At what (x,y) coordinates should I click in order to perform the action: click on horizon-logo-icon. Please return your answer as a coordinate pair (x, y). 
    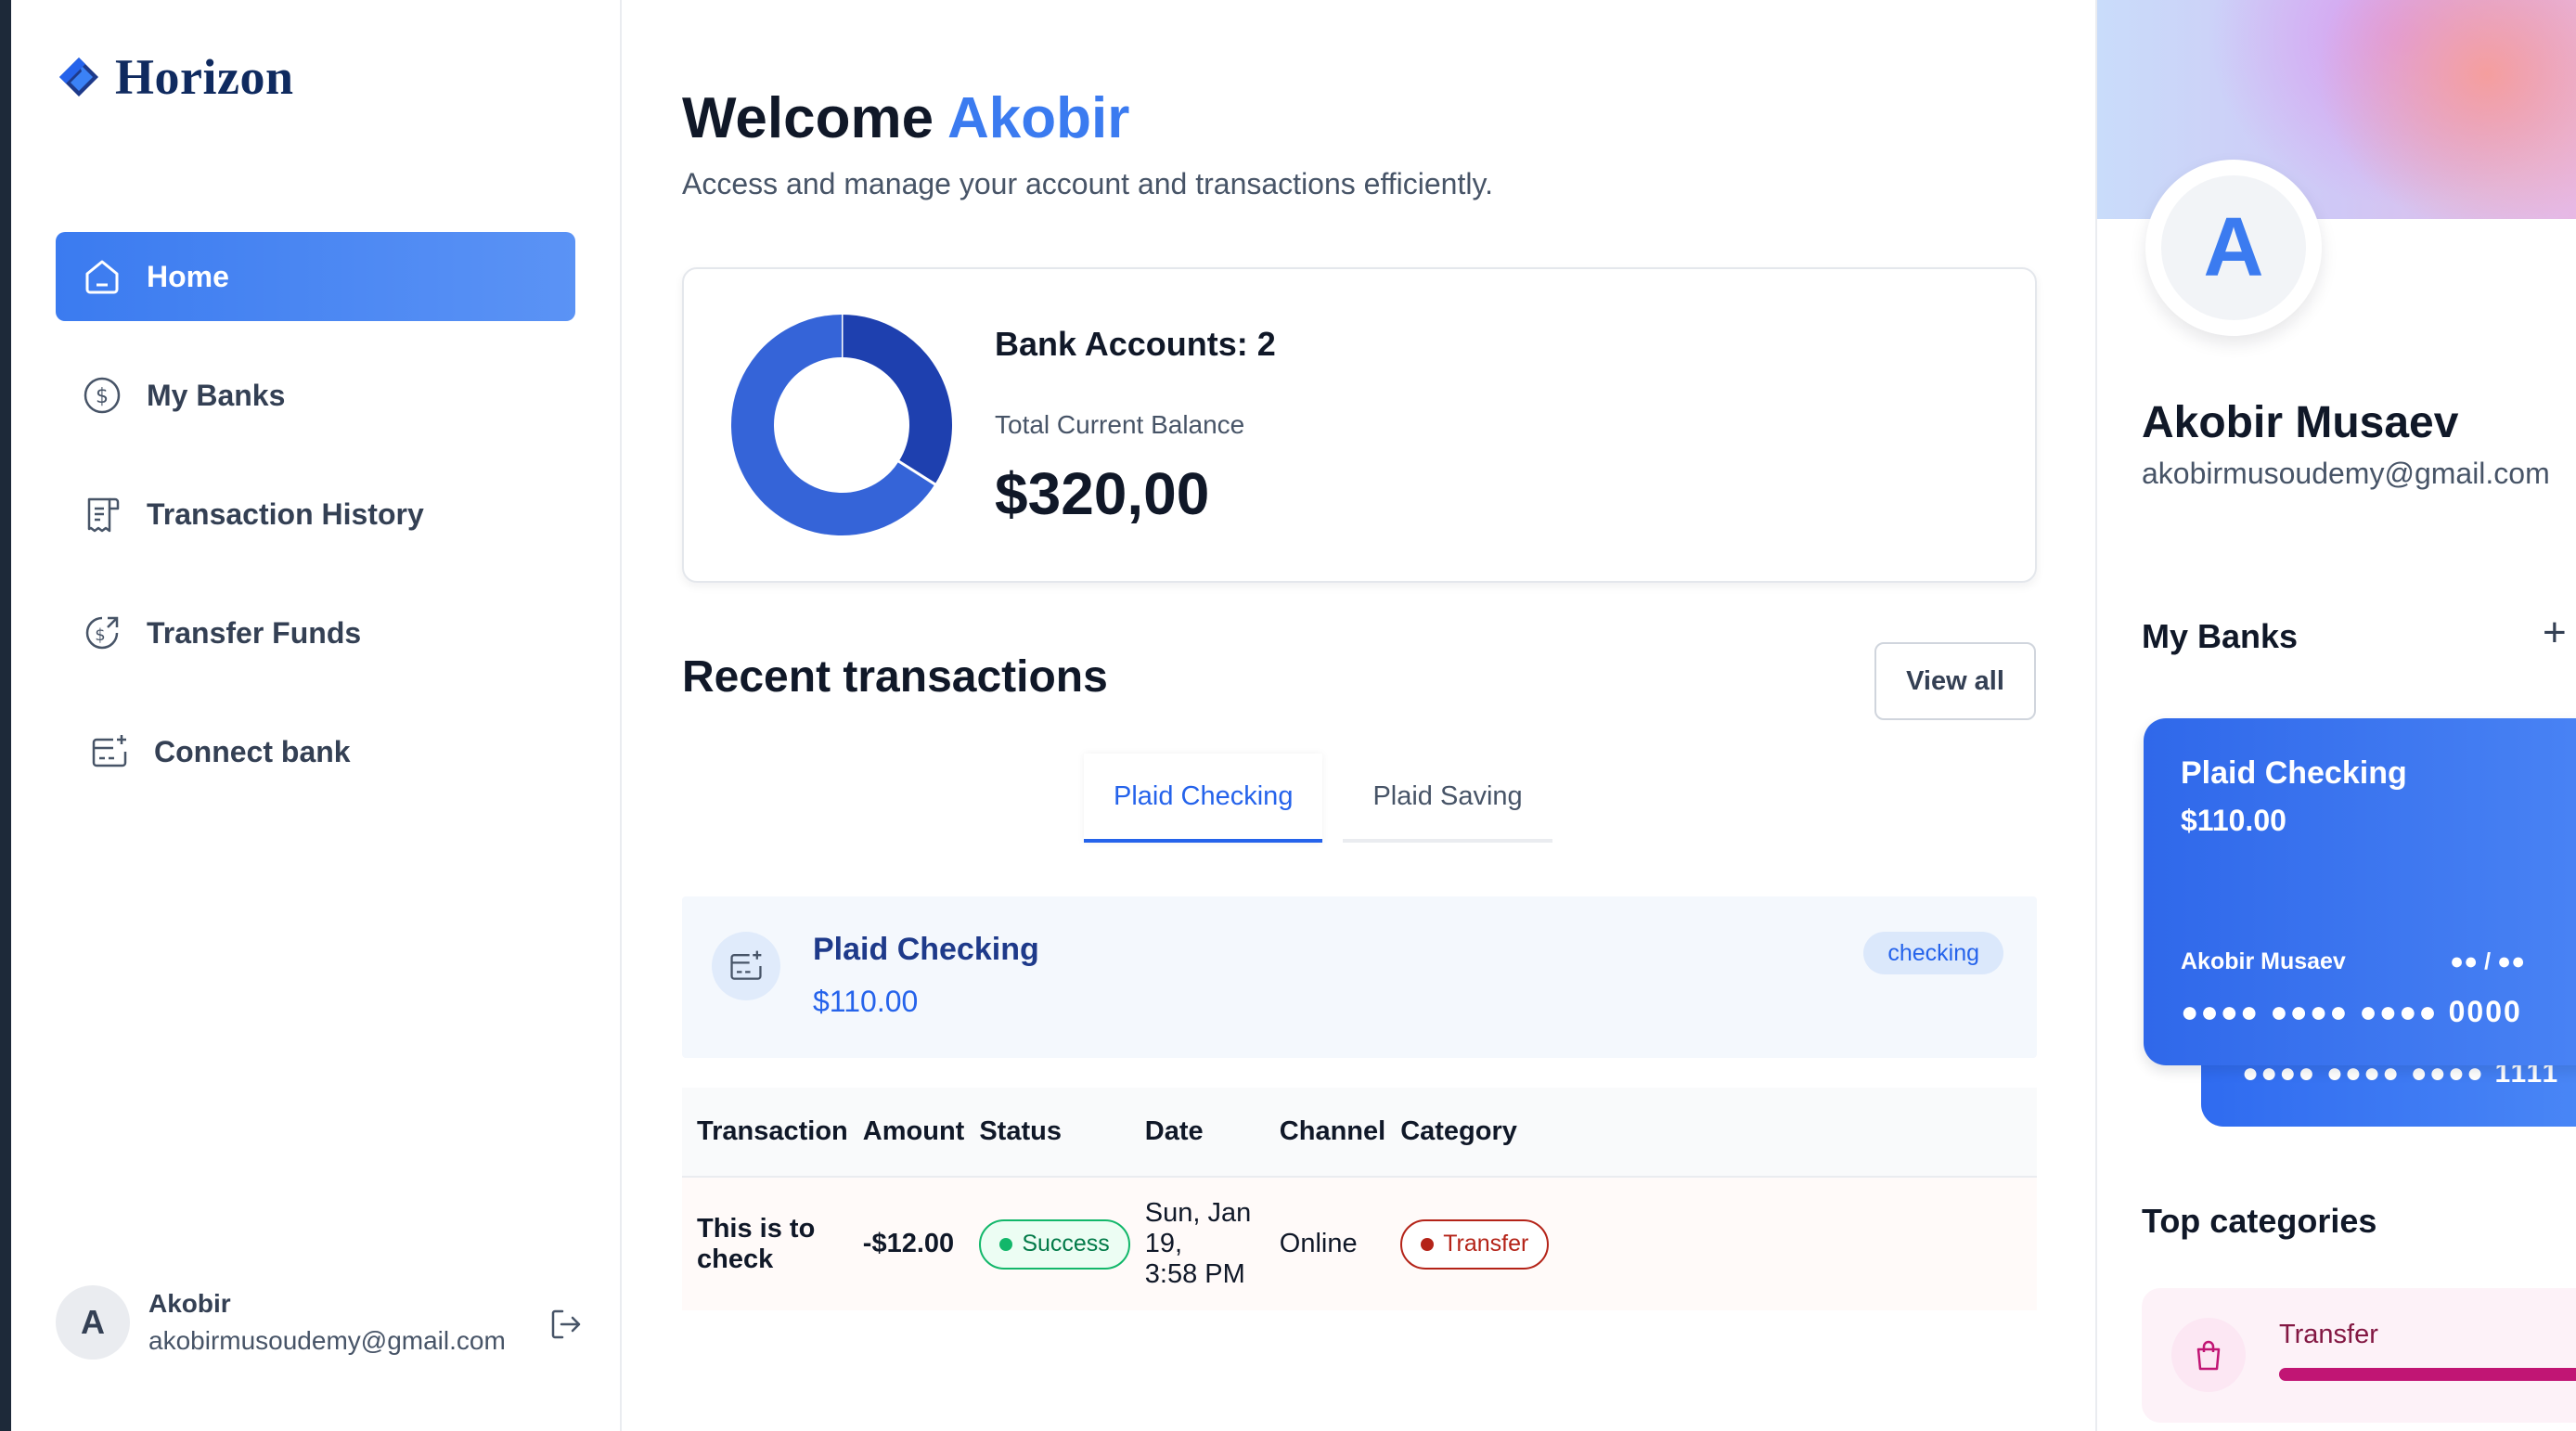
    Looking at the image, I should click on (78, 77).